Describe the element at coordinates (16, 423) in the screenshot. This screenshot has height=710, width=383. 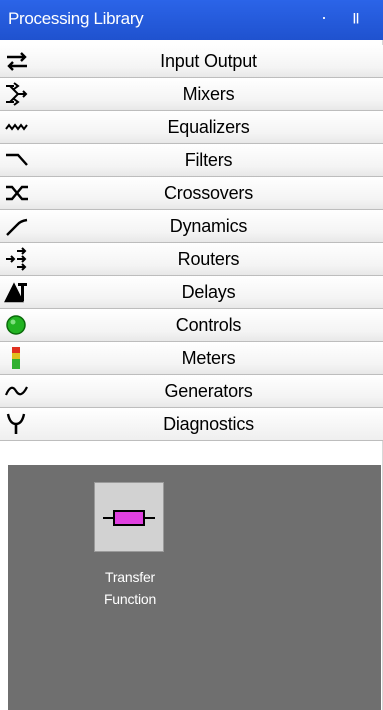
I see `diagnostics-icon` at that location.